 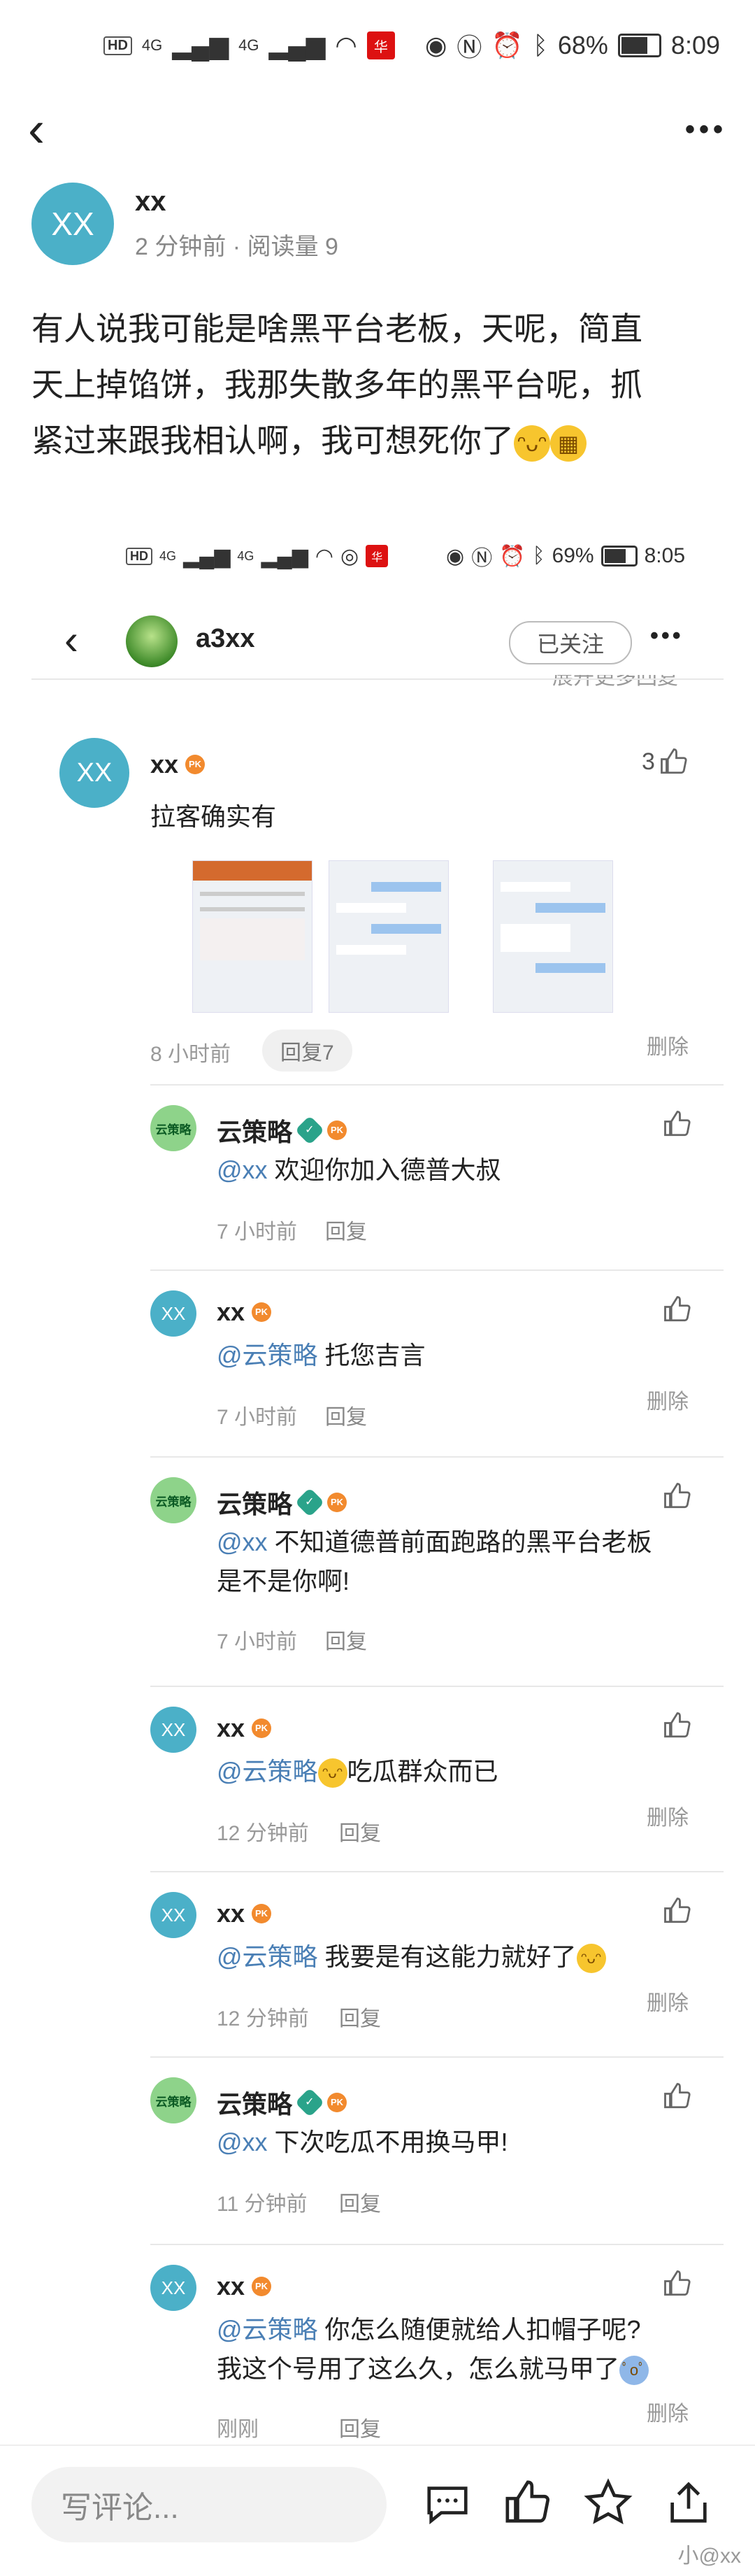 I want to click on share-icon, so click(x=688, y=2502).